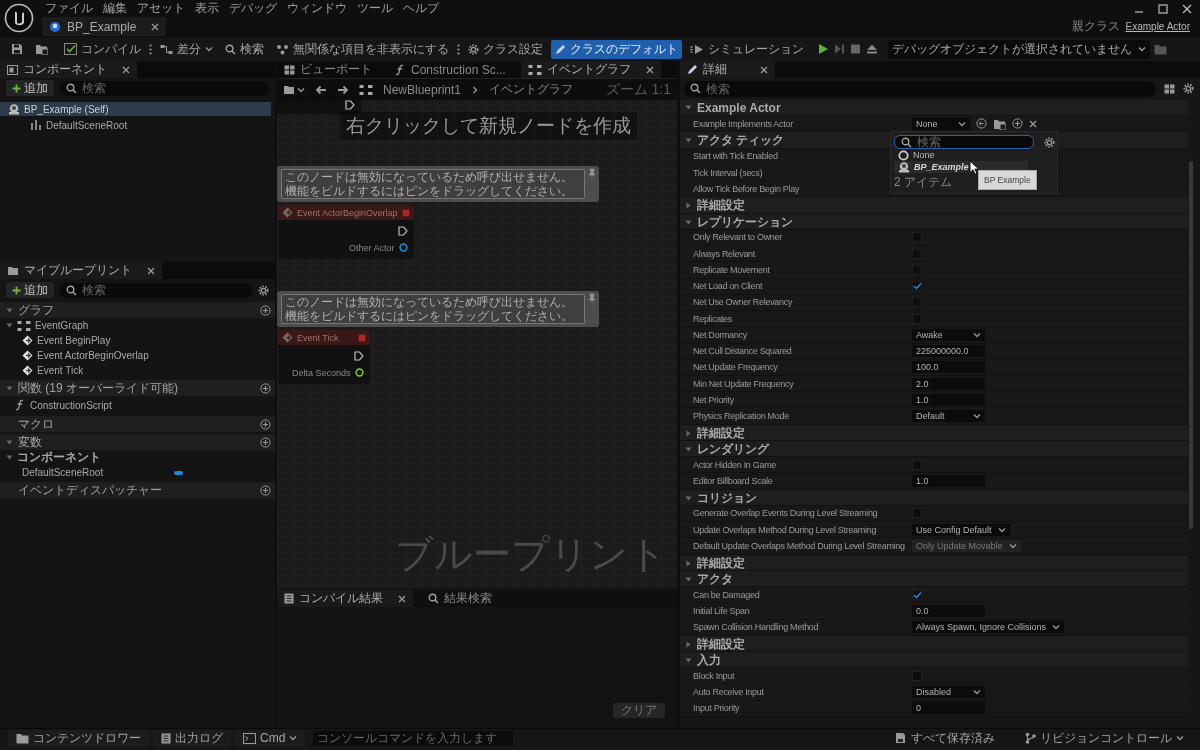 The width and height of the screenshot is (1200, 750). What do you see at coordinates (727, 69) in the screenshot?
I see `panel-tab: 詳細` at bounding box center [727, 69].